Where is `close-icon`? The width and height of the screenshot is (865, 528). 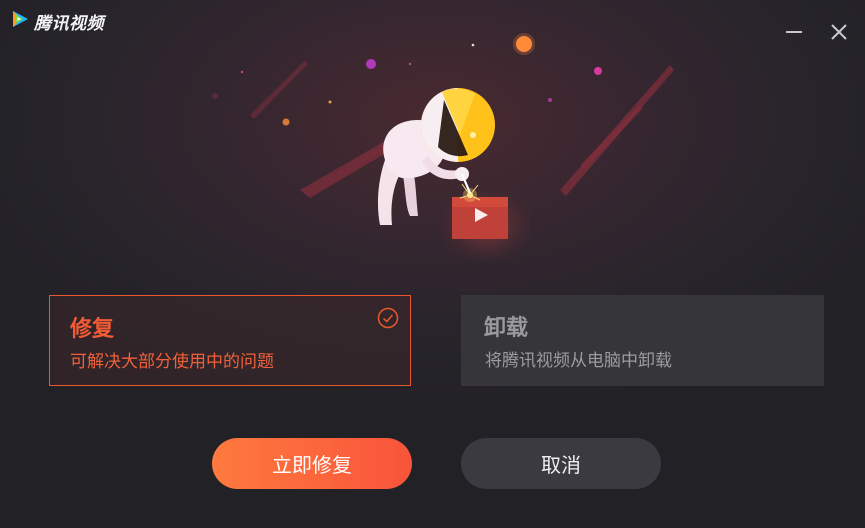
close-icon is located at coordinates (839, 31).